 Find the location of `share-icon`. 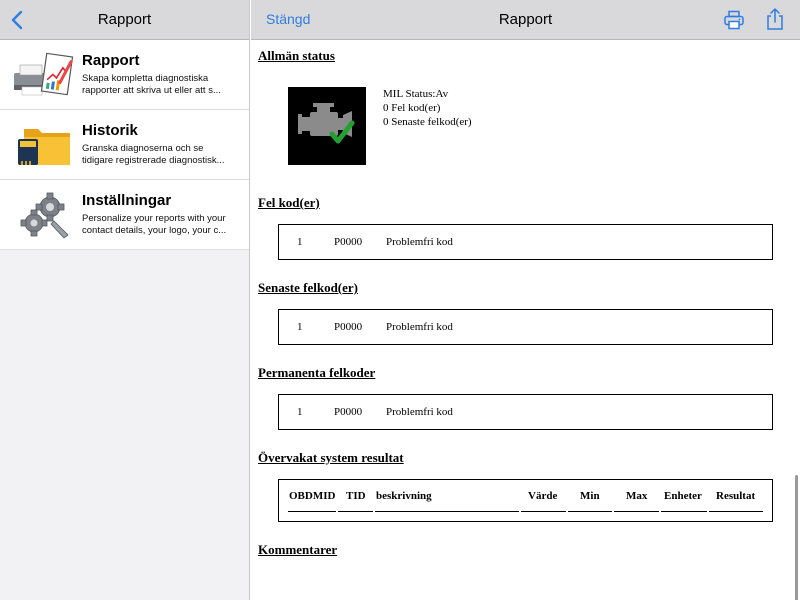

share-icon is located at coordinates (775, 19).